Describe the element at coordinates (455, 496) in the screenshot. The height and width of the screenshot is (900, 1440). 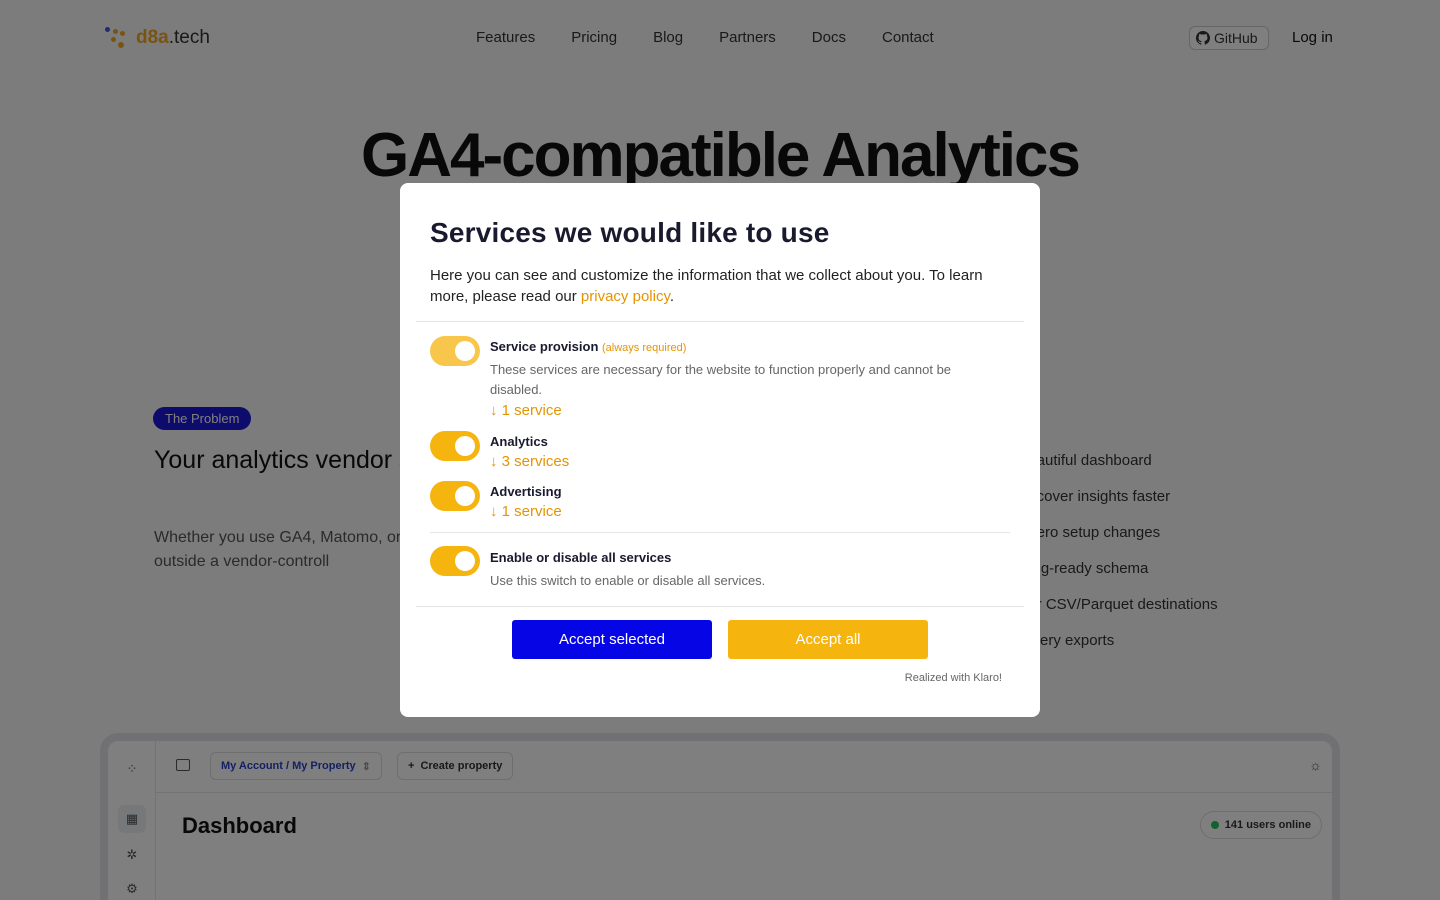
I see `advertising-toggle` at that location.